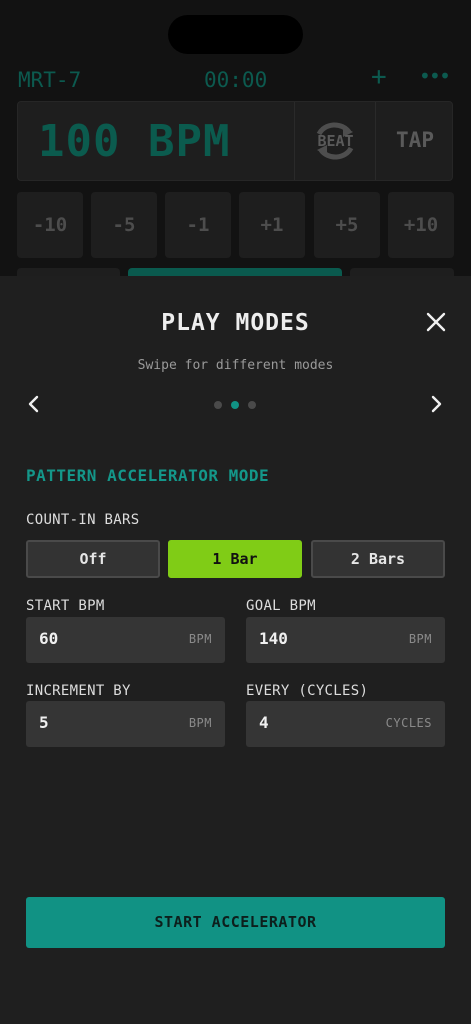 This screenshot has width=471, height=1024. What do you see at coordinates (378, 559) in the screenshot?
I see `count-in-2-bars-button: 2 Bars` at bounding box center [378, 559].